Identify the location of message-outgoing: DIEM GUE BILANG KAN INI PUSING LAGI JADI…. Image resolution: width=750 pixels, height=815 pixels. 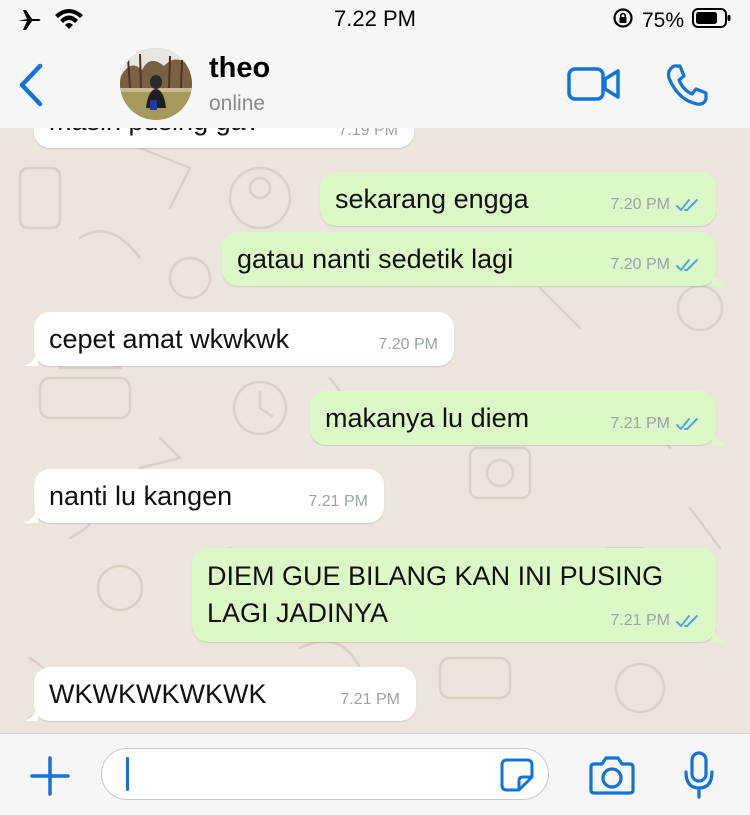
(459, 595).